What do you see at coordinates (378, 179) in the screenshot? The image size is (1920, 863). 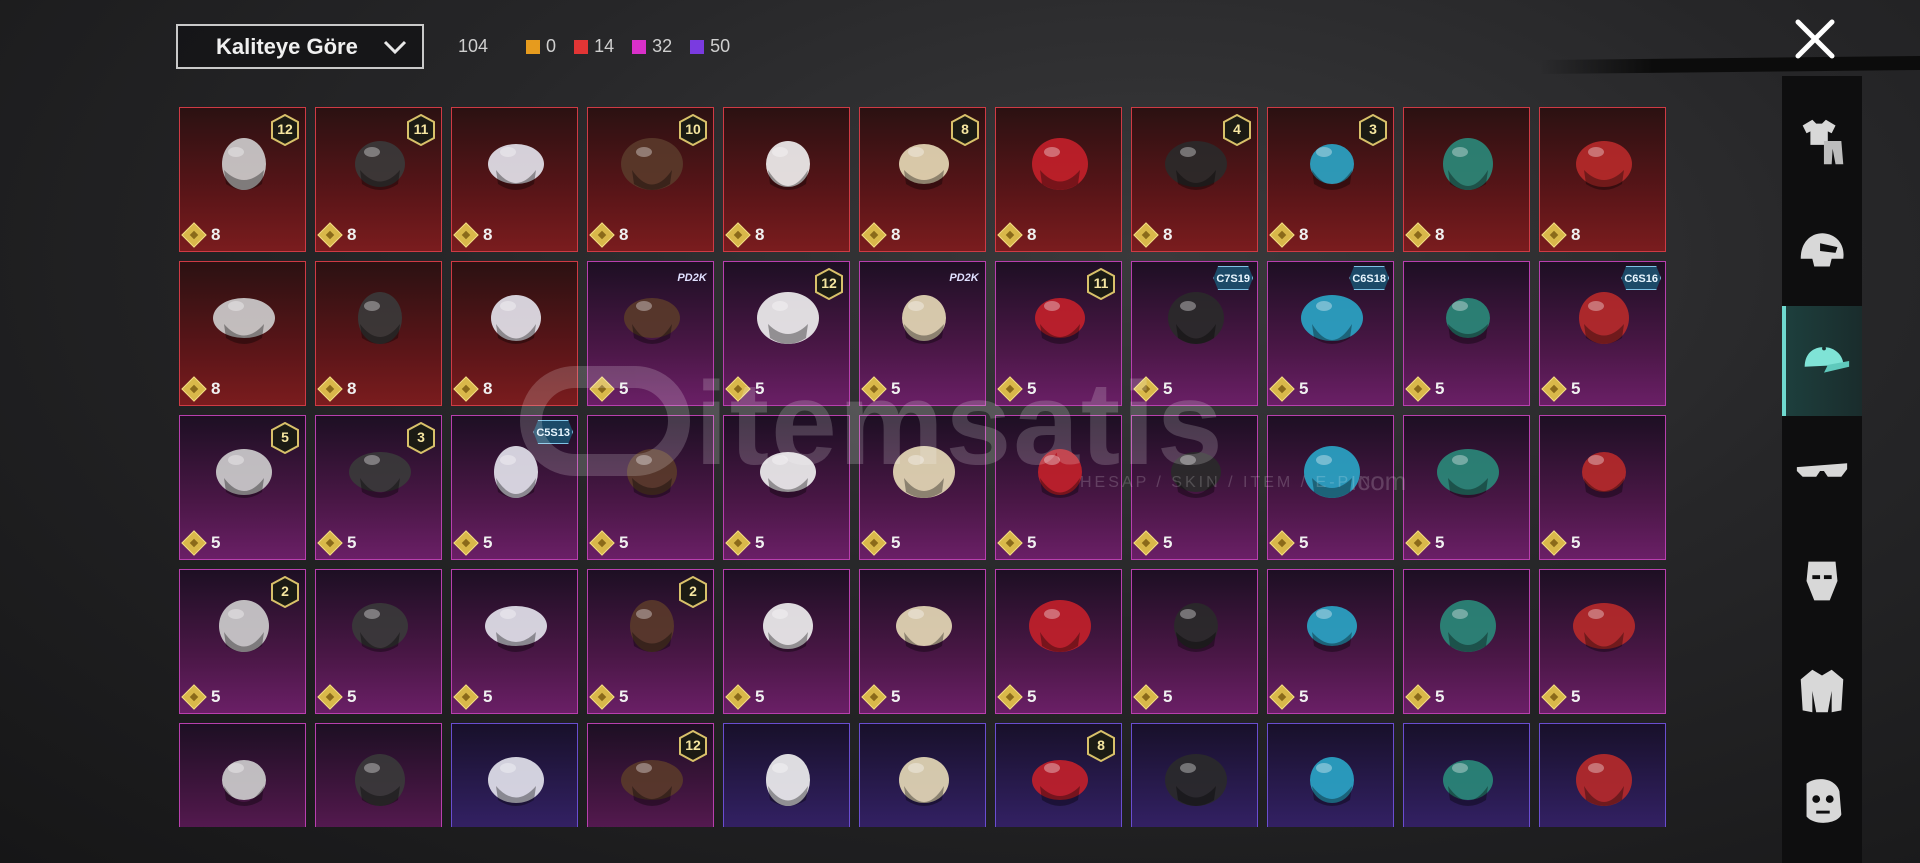 I see `item-card: 11 8` at bounding box center [378, 179].